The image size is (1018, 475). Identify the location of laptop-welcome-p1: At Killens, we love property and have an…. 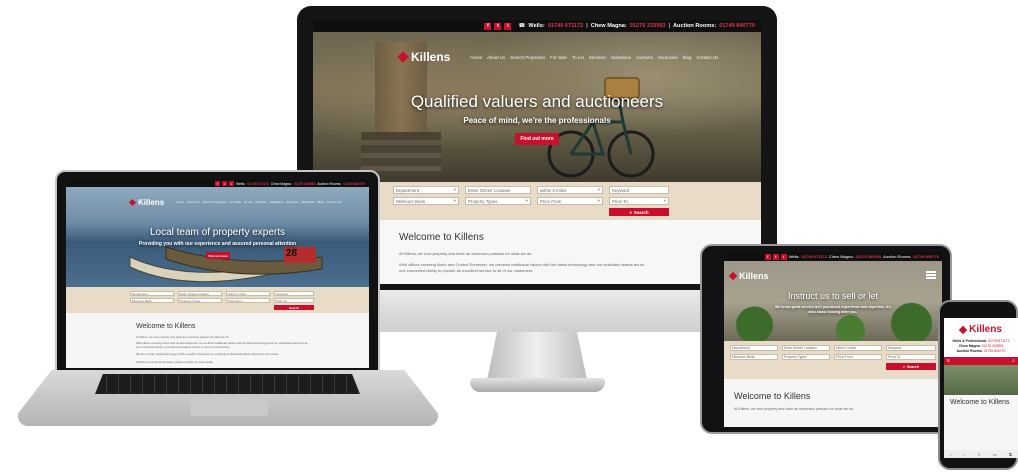
(183, 337).